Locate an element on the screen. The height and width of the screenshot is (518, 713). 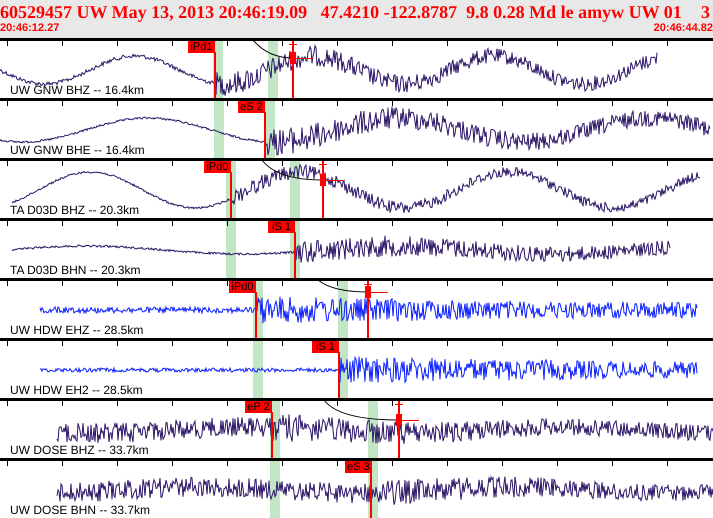
pick-flag: iPd1 is located at coordinates (201, 47).